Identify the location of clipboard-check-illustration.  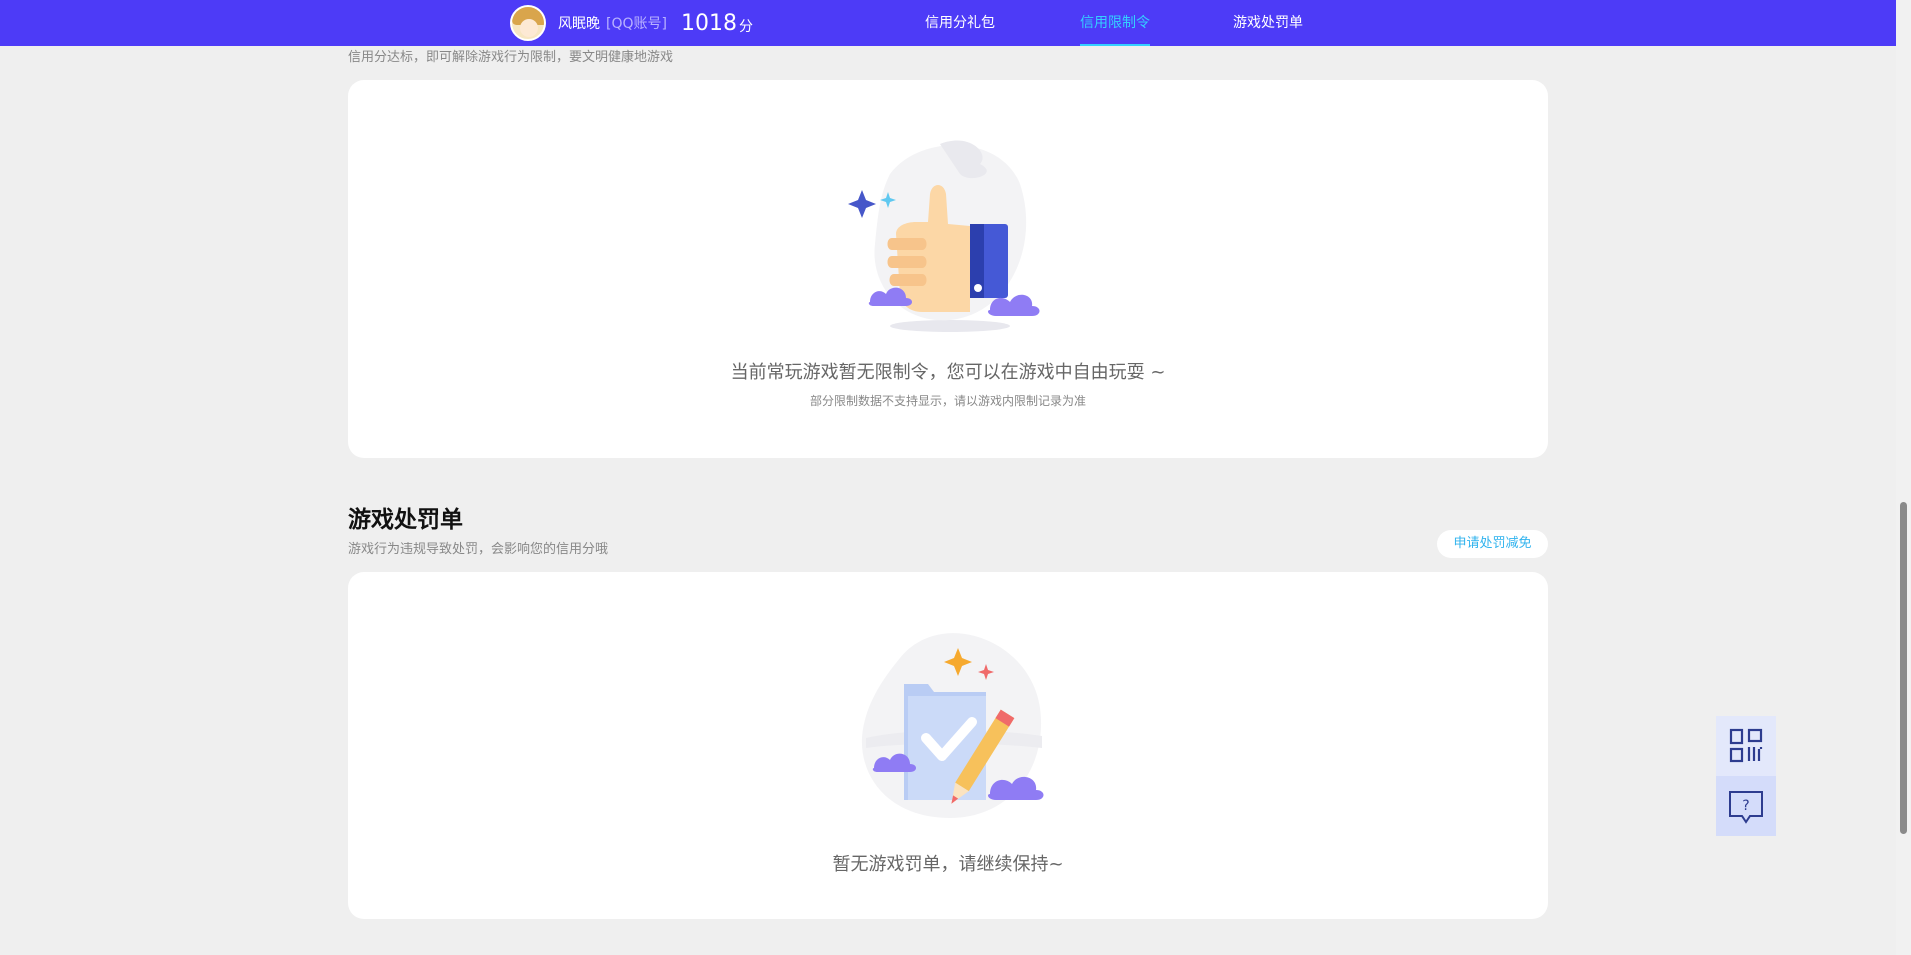
(952, 725).